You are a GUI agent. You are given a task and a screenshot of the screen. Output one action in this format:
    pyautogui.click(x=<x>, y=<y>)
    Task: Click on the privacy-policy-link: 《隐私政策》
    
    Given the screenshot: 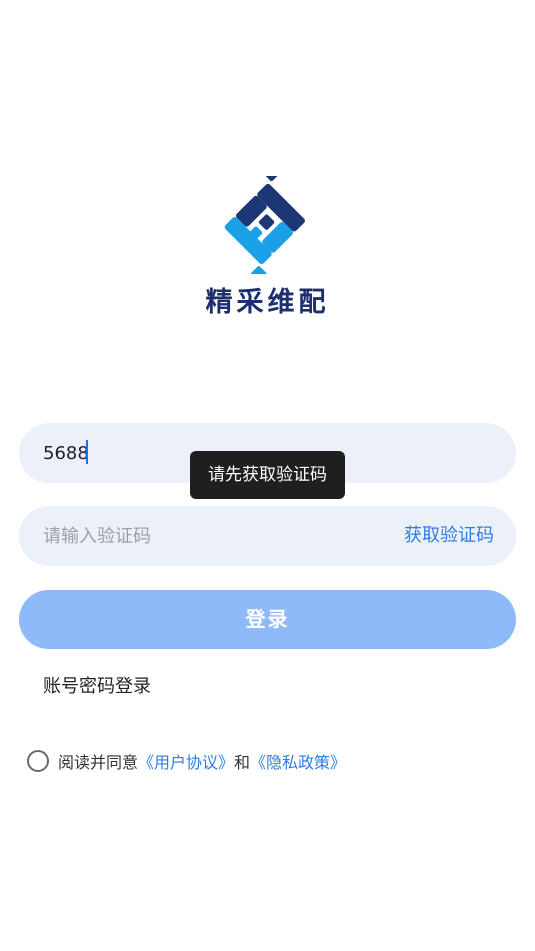 What is the action you would take?
    pyautogui.click(x=298, y=761)
    